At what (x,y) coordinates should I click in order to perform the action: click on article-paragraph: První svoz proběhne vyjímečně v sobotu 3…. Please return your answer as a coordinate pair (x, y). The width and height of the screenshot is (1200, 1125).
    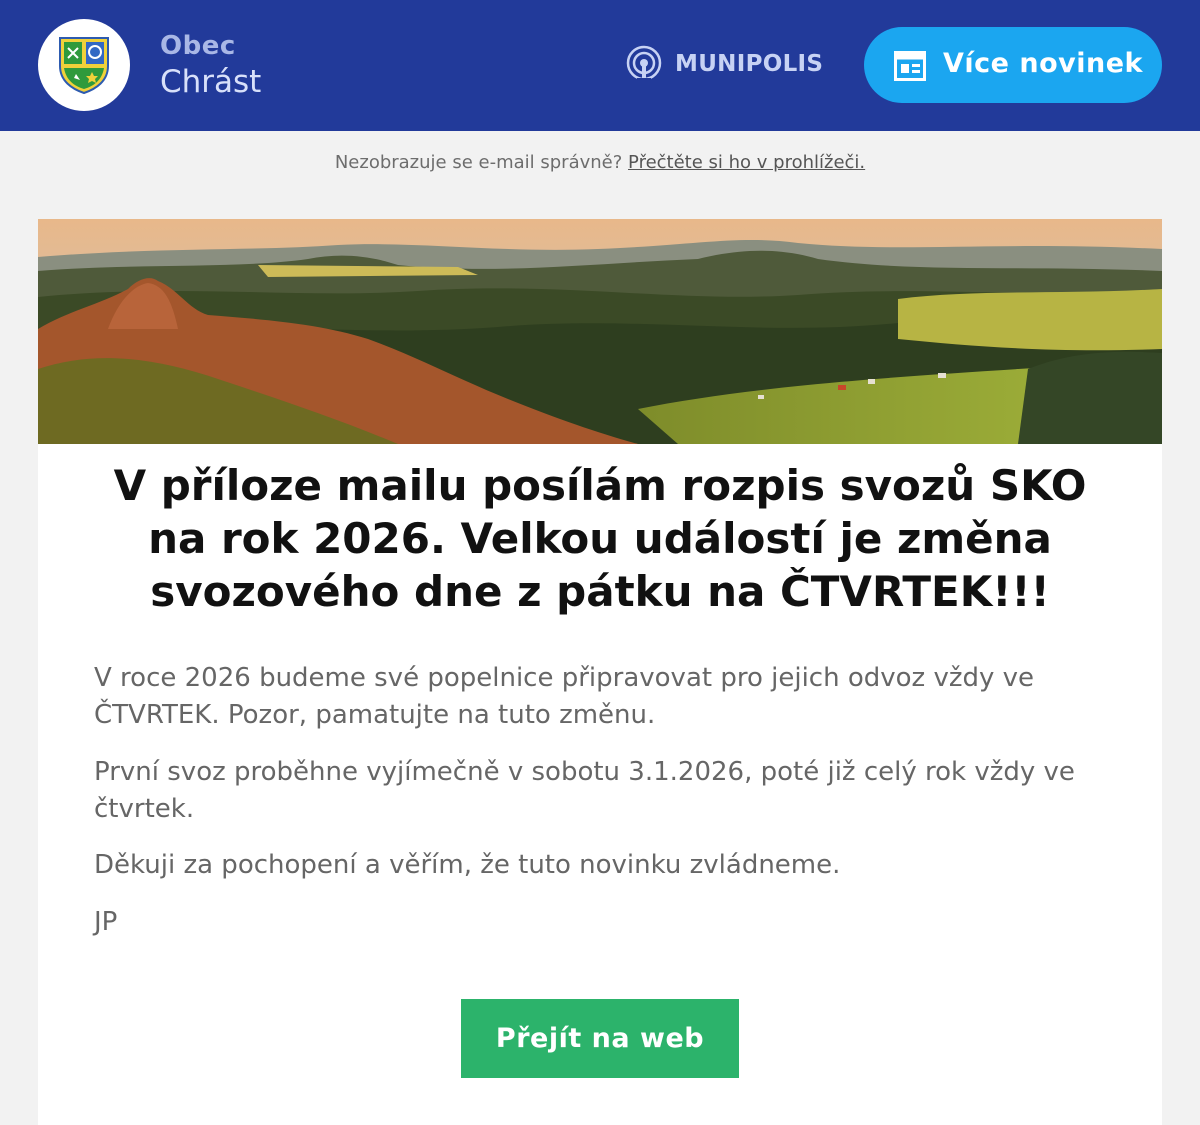
    Looking at the image, I should click on (584, 790).